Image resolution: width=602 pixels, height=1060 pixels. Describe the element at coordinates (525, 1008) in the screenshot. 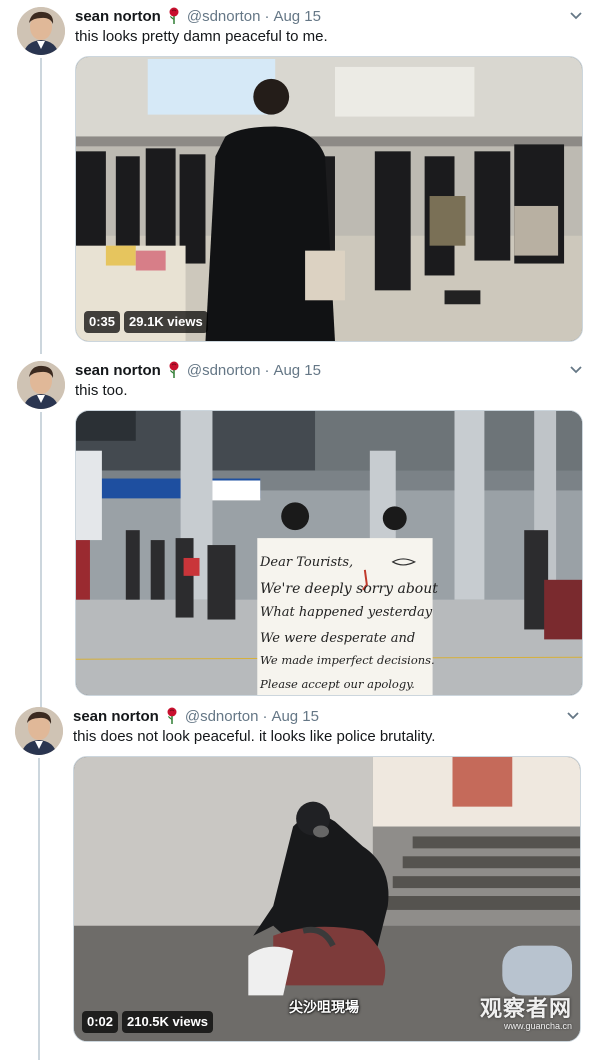

I see `watermark-logo: 观察者网` at that location.